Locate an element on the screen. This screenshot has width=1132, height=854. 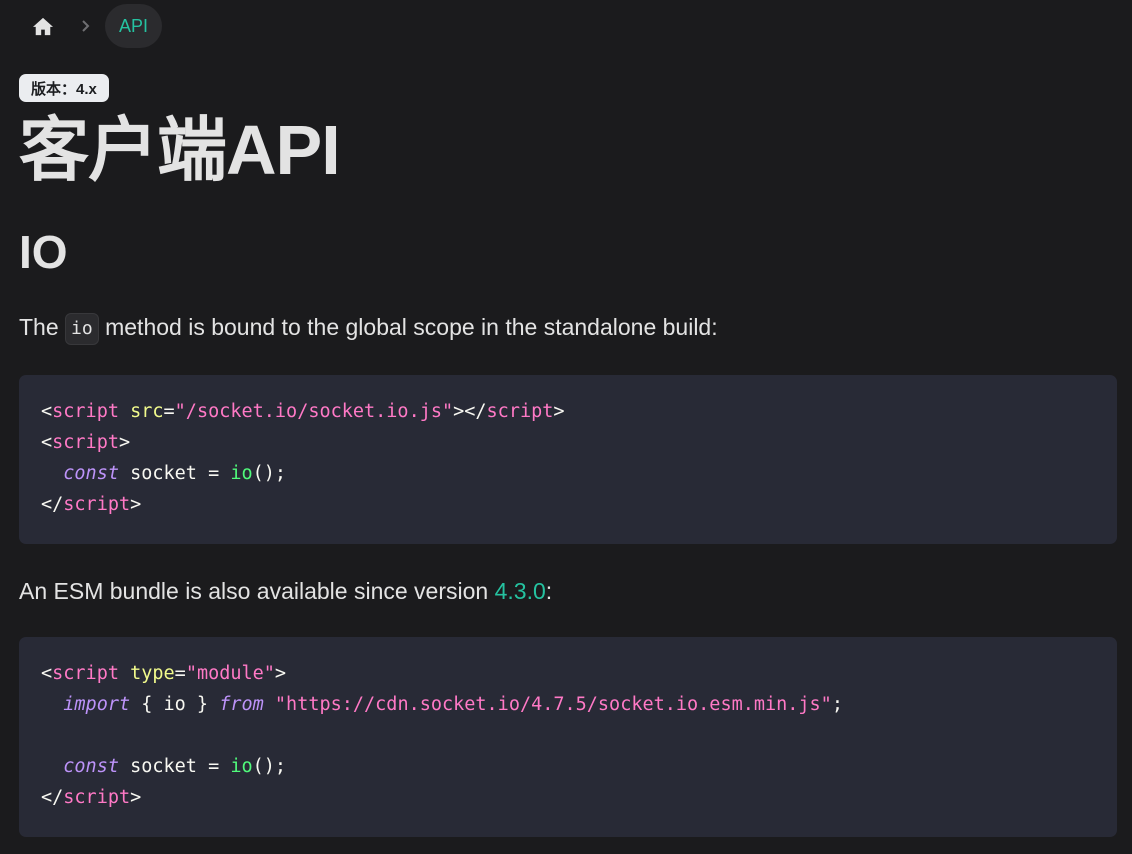
breadcrumb: API is located at coordinates (91, 26).